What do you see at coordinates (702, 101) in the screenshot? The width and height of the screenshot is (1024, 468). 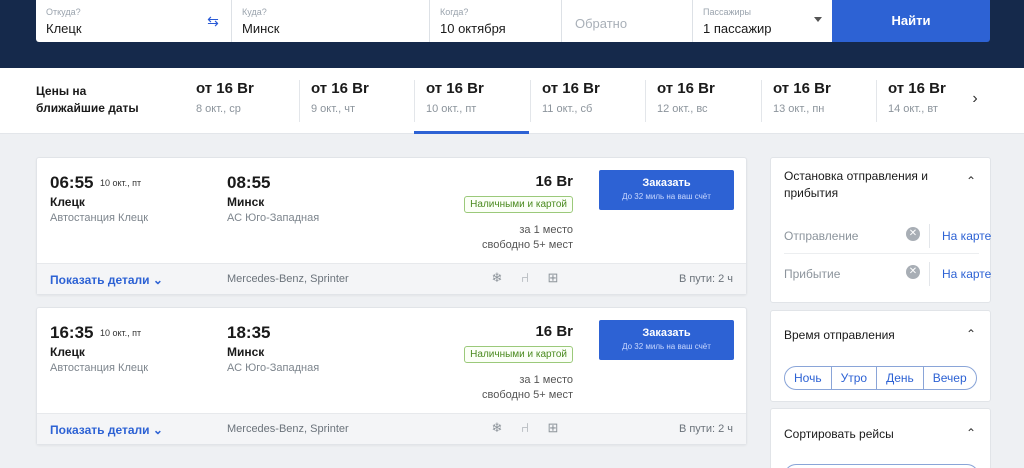 I see `date-tab: от 16 Br 12 окт., вс` at bounding box center [702, 101].